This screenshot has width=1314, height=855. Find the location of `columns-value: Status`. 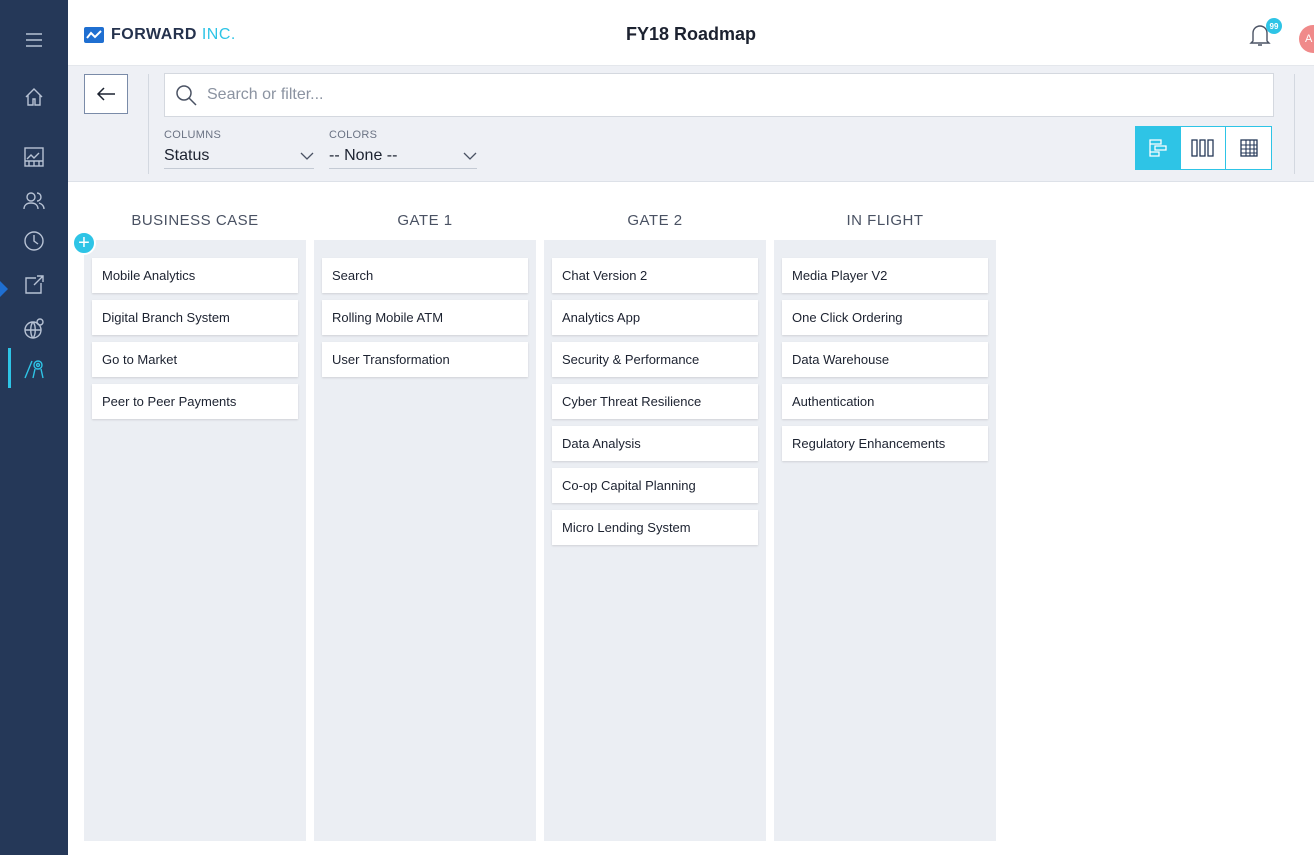

columns-value: Status is located at coordinates (187, 155).